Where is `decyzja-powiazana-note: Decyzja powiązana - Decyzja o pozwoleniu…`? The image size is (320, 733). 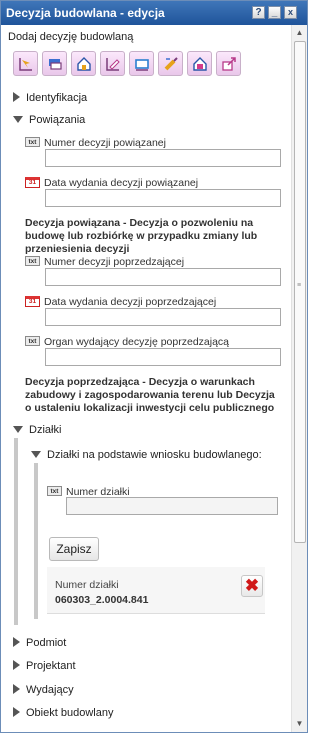 decyzja-powiazana-note: Decyzja powiązana - Decyzja o pozwoleniu… is located at coordinates (141, 236).